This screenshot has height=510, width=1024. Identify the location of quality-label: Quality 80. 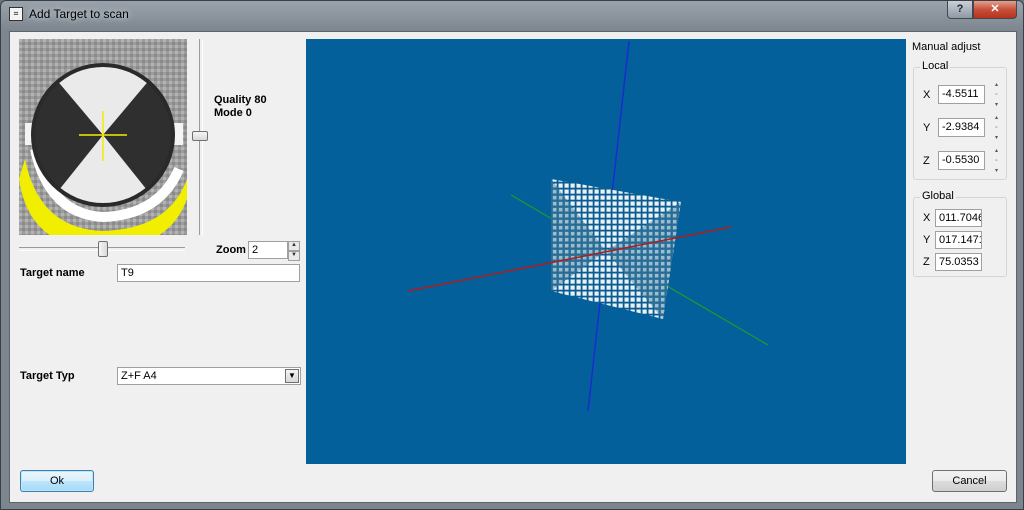
(240, 100).